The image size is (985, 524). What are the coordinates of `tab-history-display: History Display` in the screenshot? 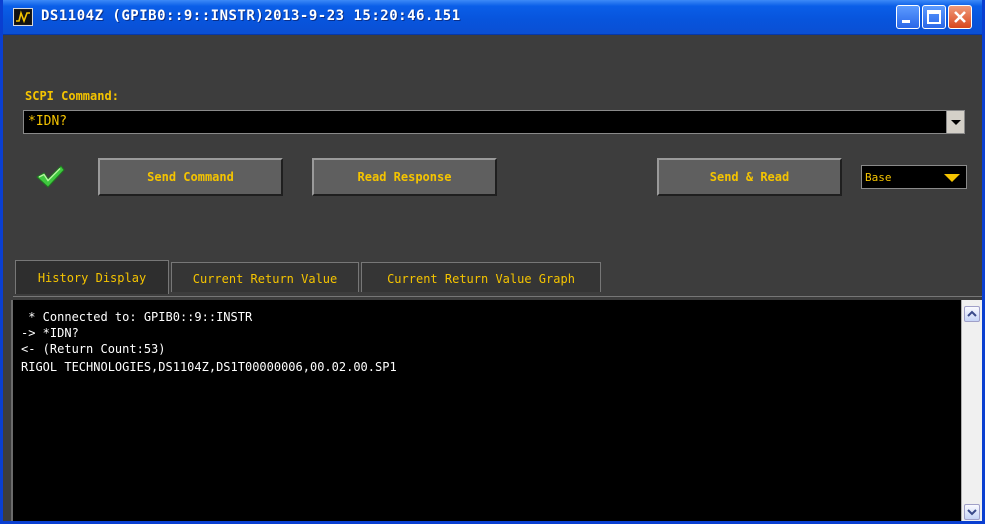 It's located at (92, 277).